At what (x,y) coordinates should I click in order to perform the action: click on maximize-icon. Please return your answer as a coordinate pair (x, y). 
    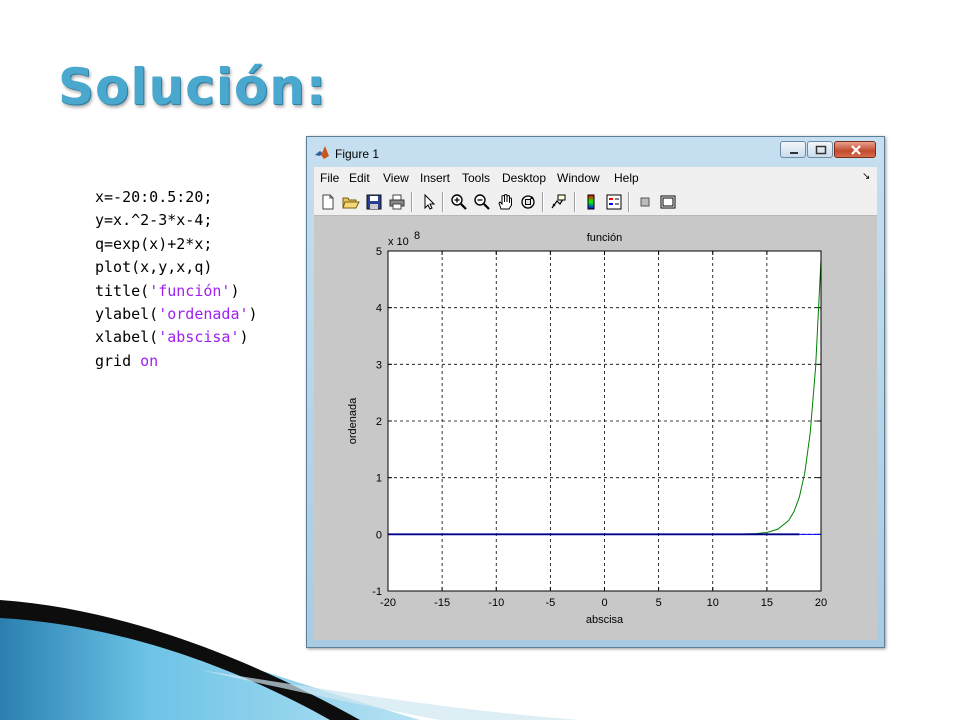
    Looking at the image, I should click on (821, 150).